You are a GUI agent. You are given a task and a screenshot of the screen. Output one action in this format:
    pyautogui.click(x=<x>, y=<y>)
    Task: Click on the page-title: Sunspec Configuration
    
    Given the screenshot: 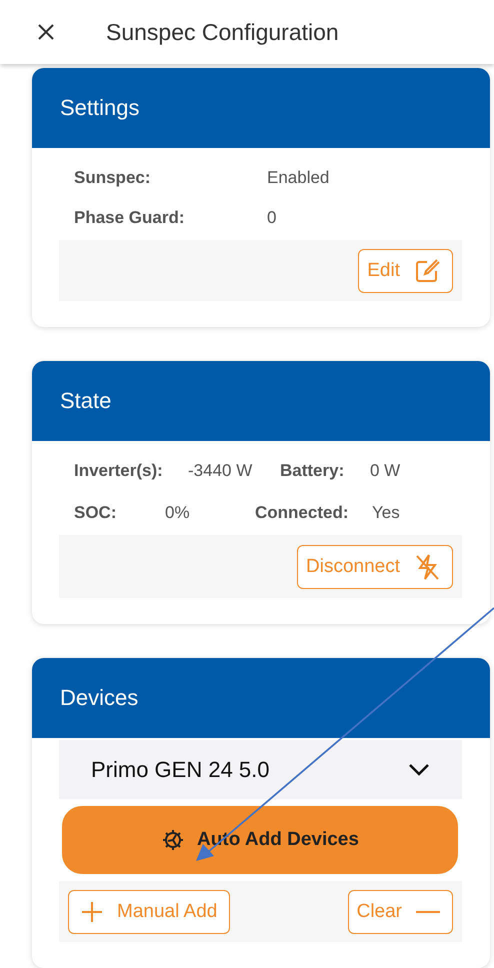 What is the action you would take?
    pyautogui.click(x=222, y=32)
    